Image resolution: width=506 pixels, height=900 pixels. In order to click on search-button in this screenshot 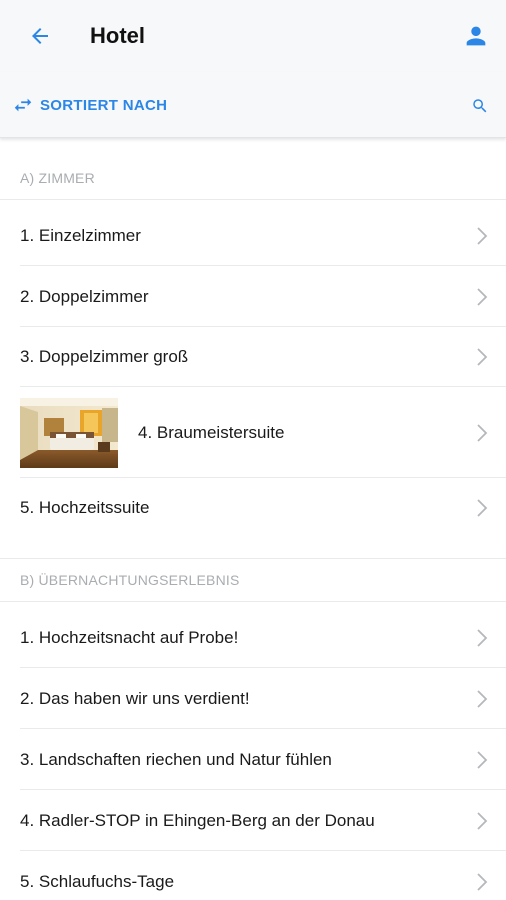, I will do `click(480, 106)`.